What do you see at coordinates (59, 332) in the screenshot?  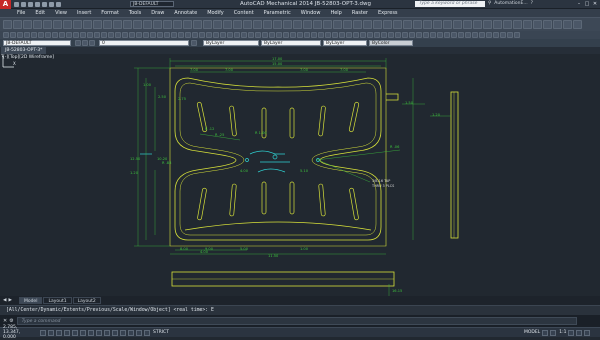 I see `ortho-toggle` at bounding box center [59, 332].